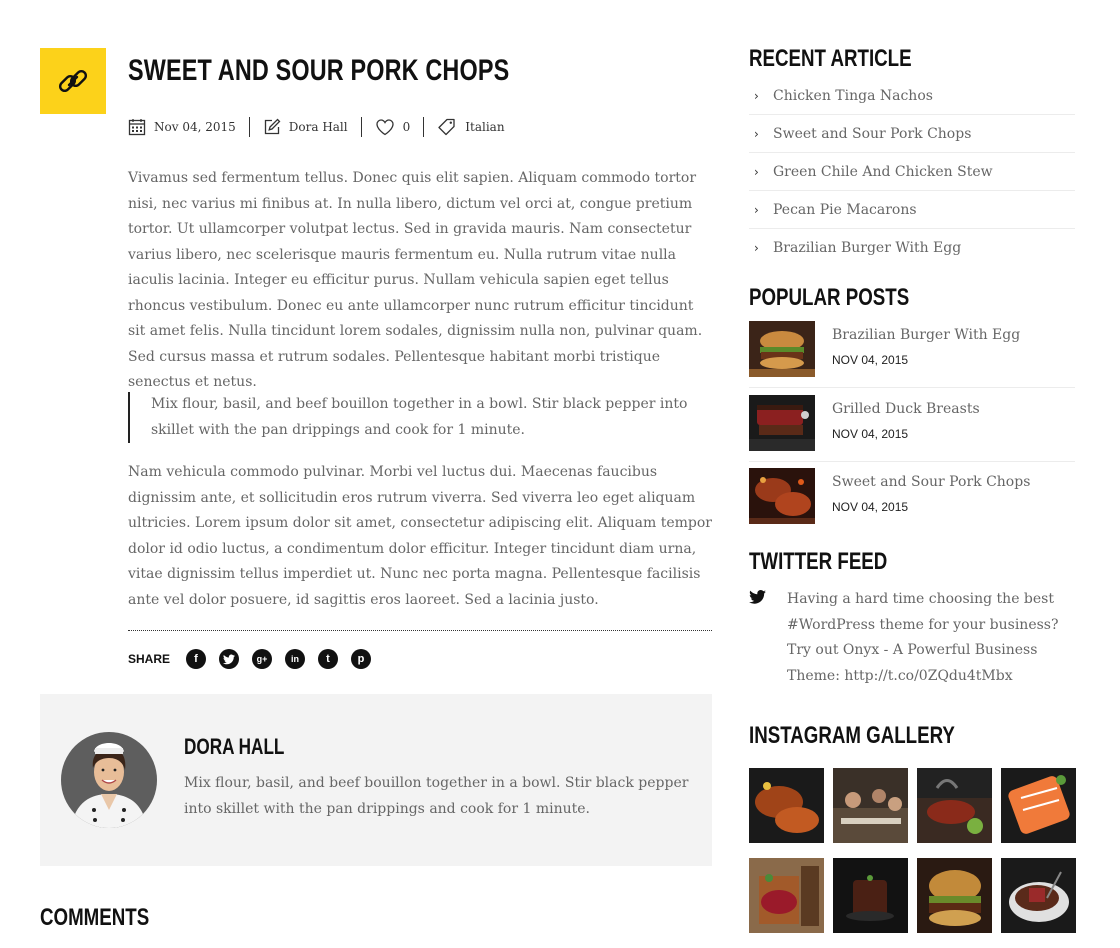  Describe the element at coordinates (931, 482) in the screenshot. I see `popular-post-title: Sweet and Sour Pork Chops` at that location.